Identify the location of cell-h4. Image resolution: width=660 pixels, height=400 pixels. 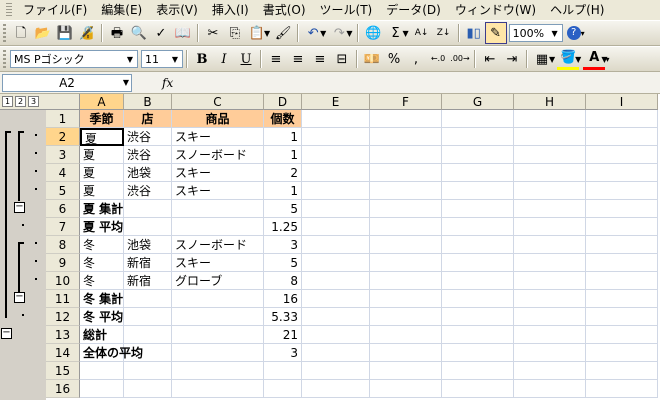
(550, 173).